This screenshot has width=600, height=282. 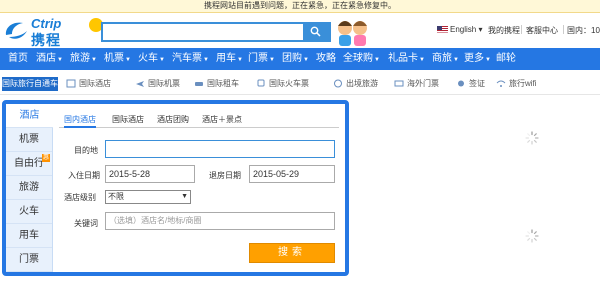 I want to click on nav-business: 商旅▼, so click(x=445, y=59).